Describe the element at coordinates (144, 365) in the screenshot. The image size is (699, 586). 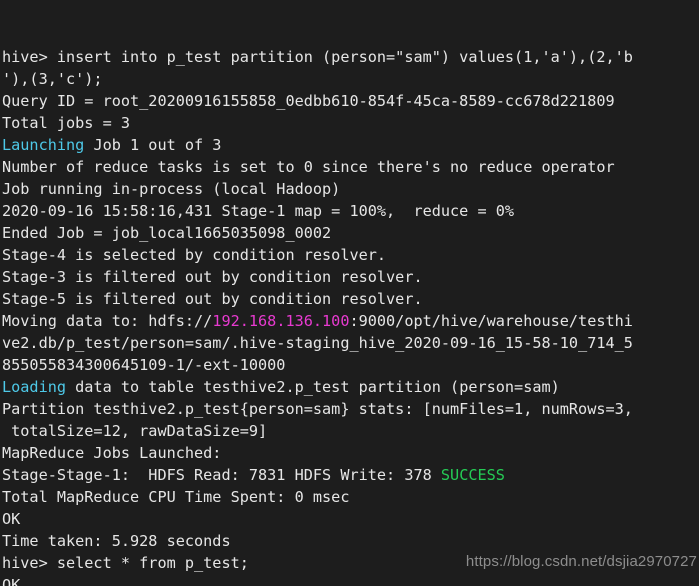
I see `line-text: 855055834300645109-1/-ext-10000` at that location.